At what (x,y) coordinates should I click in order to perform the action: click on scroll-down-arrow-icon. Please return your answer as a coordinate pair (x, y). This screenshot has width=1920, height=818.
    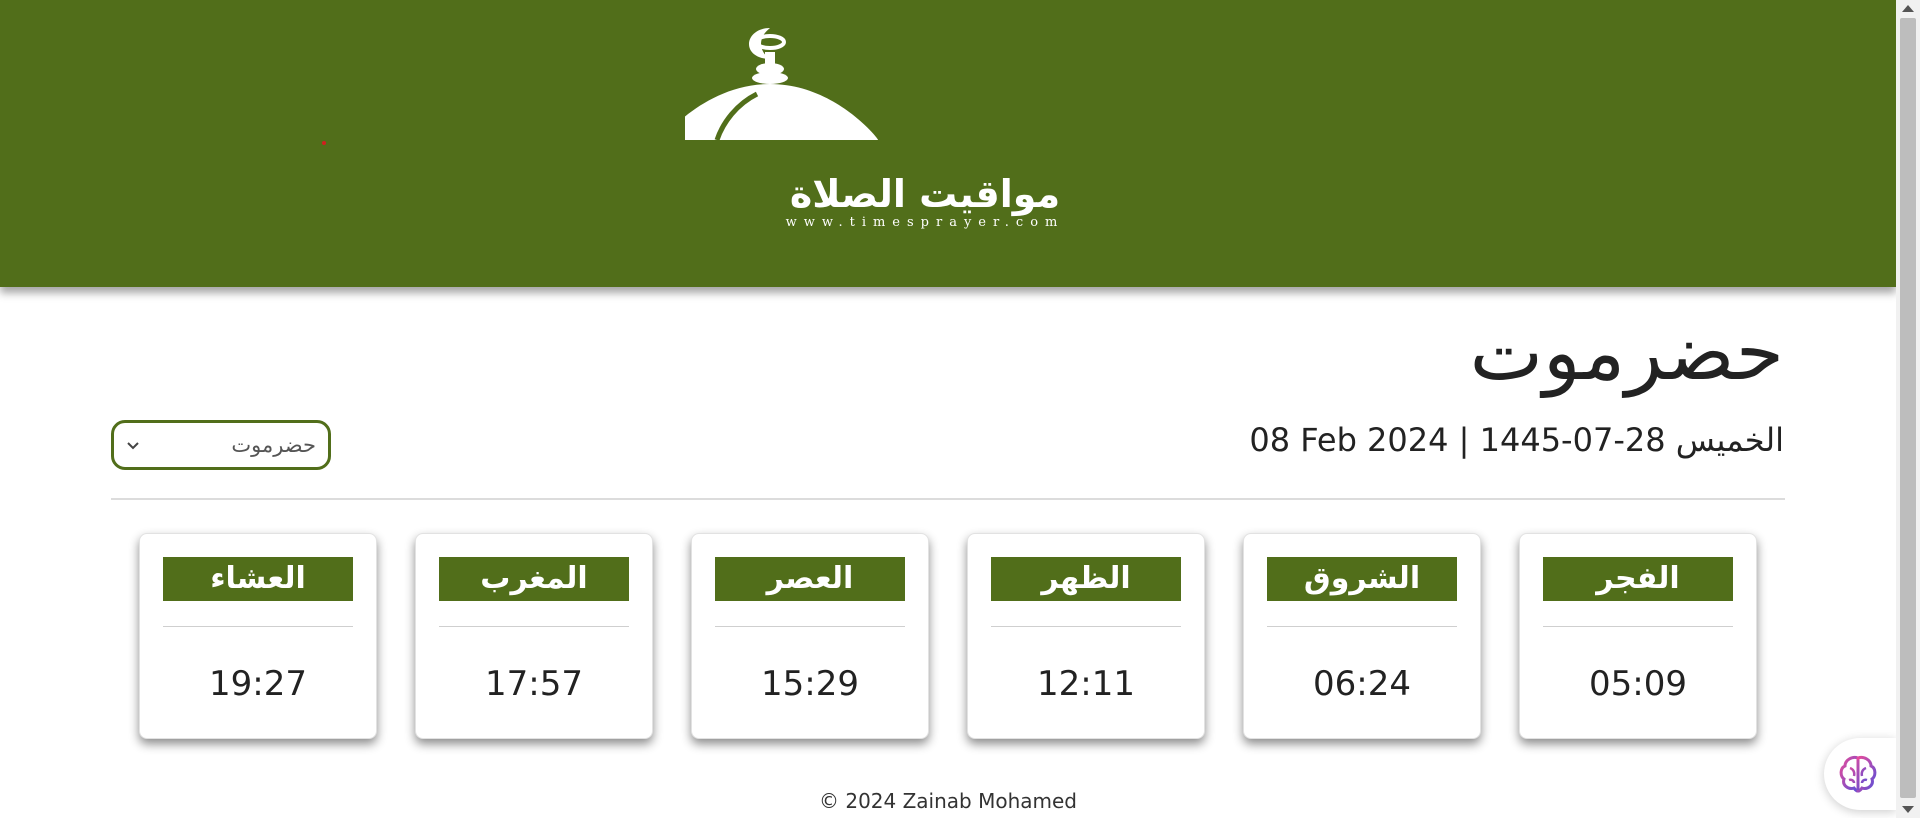
    Looking at the image, I should click on (1908, 809).